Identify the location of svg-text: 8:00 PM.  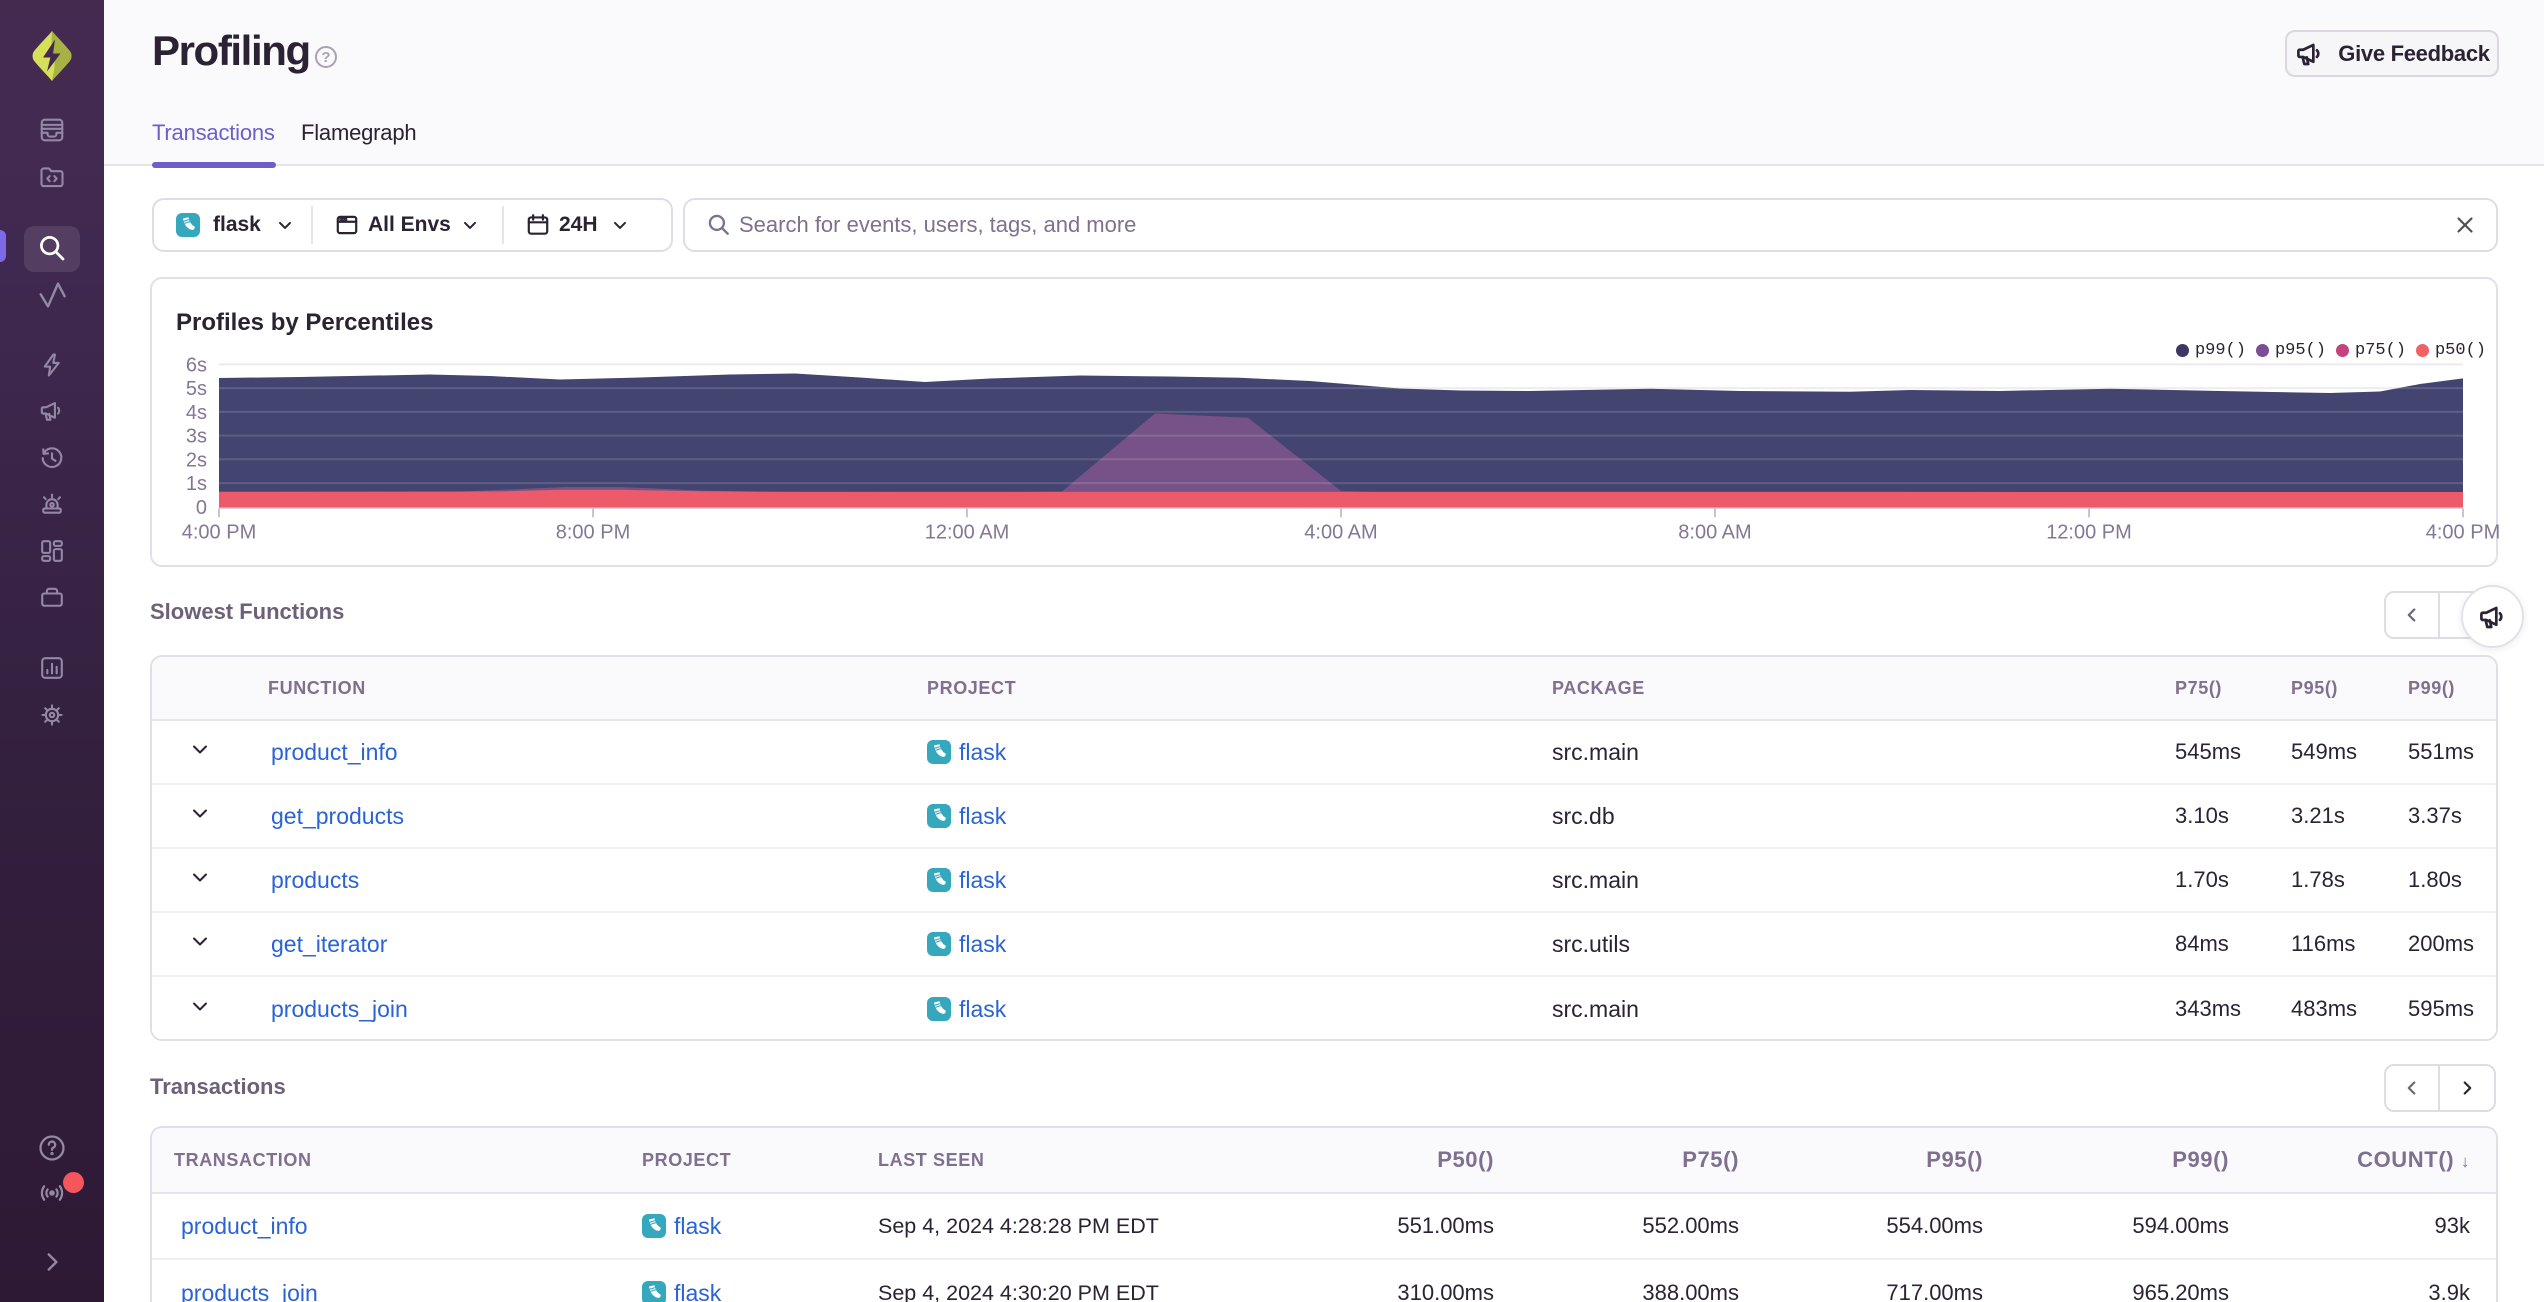
(593, 533).